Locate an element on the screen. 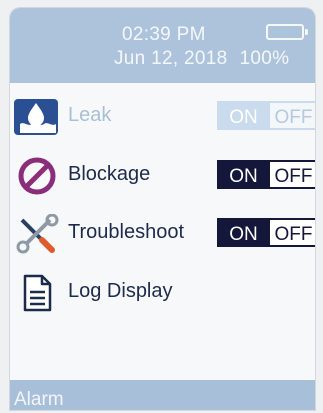 Image resolution: width=323 pixels, height=413 pixels. battery-tip is located at coordinates (306, 32).